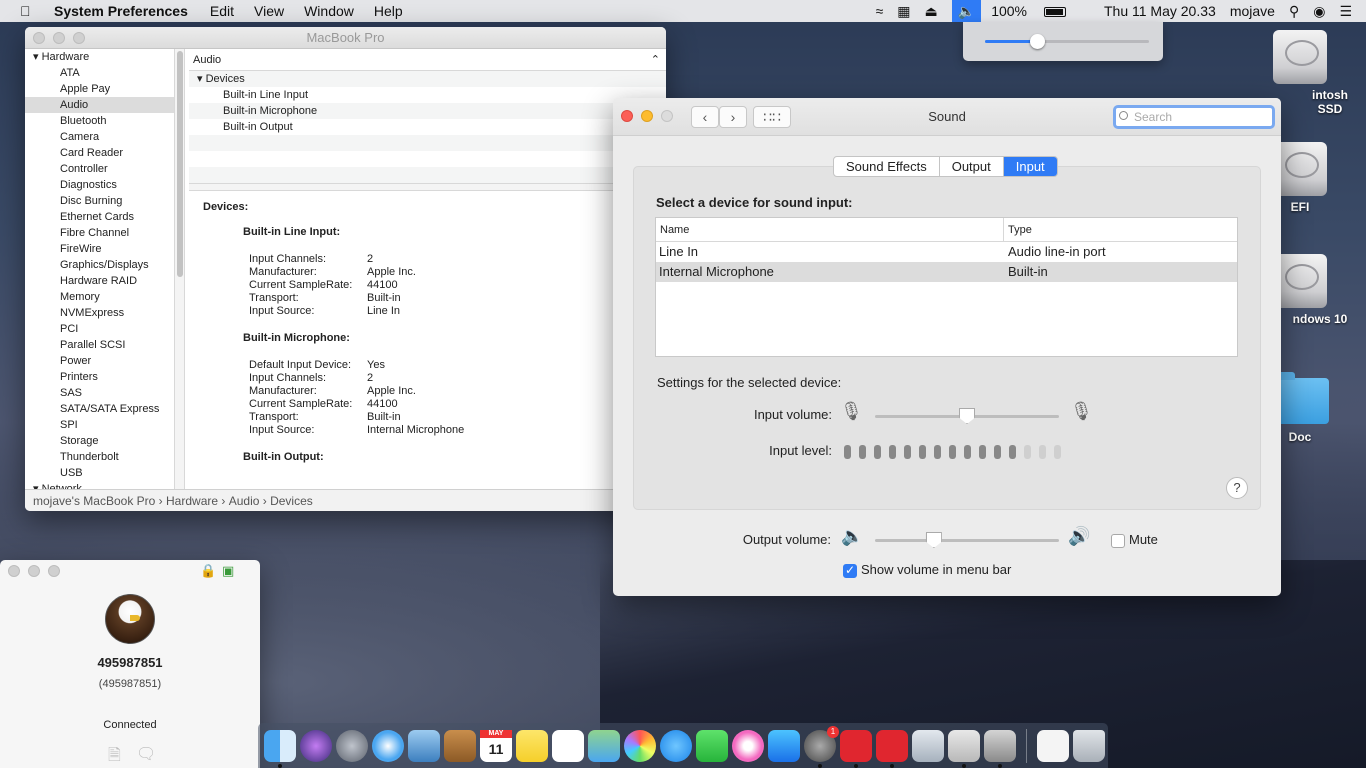 Image resolution: width=1366 pixels, height=768 pixels. What do you see at coordinates (748, 745) in the screenshot?
I see `itunes-icon` at bounding box center [748, 745].